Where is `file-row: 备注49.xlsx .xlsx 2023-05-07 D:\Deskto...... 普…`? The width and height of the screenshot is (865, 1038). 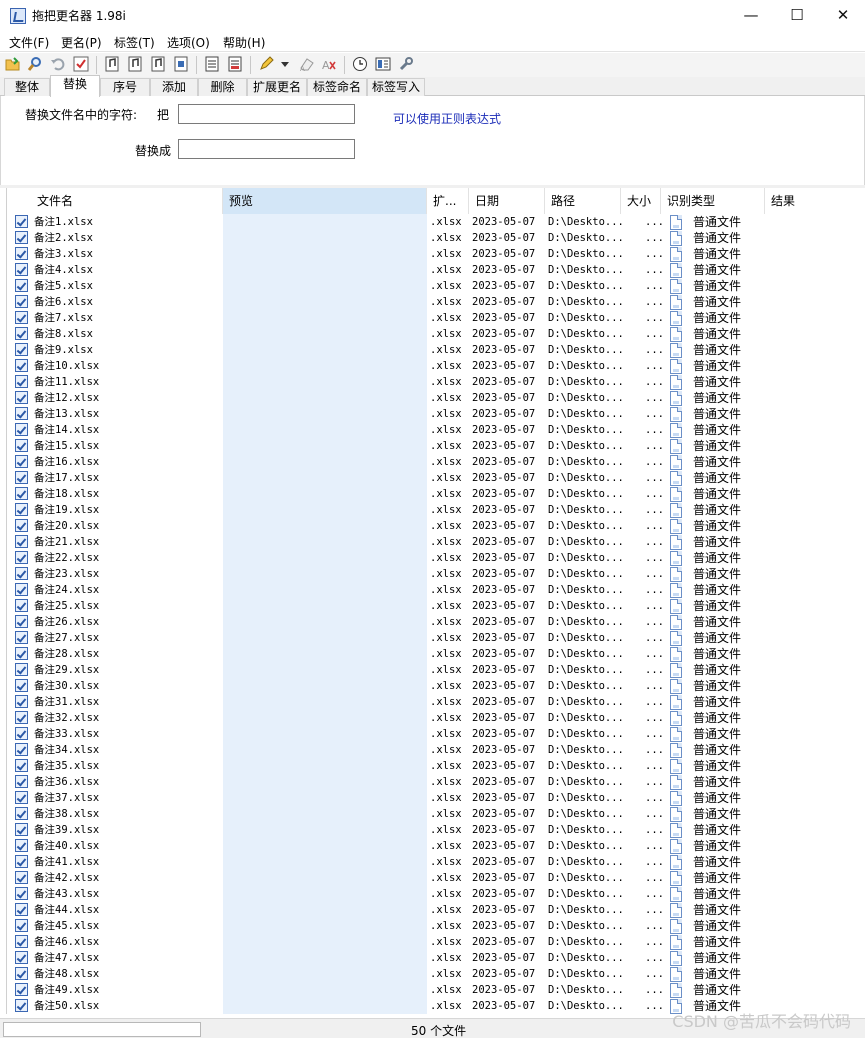
file-row: 备注49.xlsx .xlsx 2023-05-07 D:\Deskto...... 普… is located at coordinates (430, 990).